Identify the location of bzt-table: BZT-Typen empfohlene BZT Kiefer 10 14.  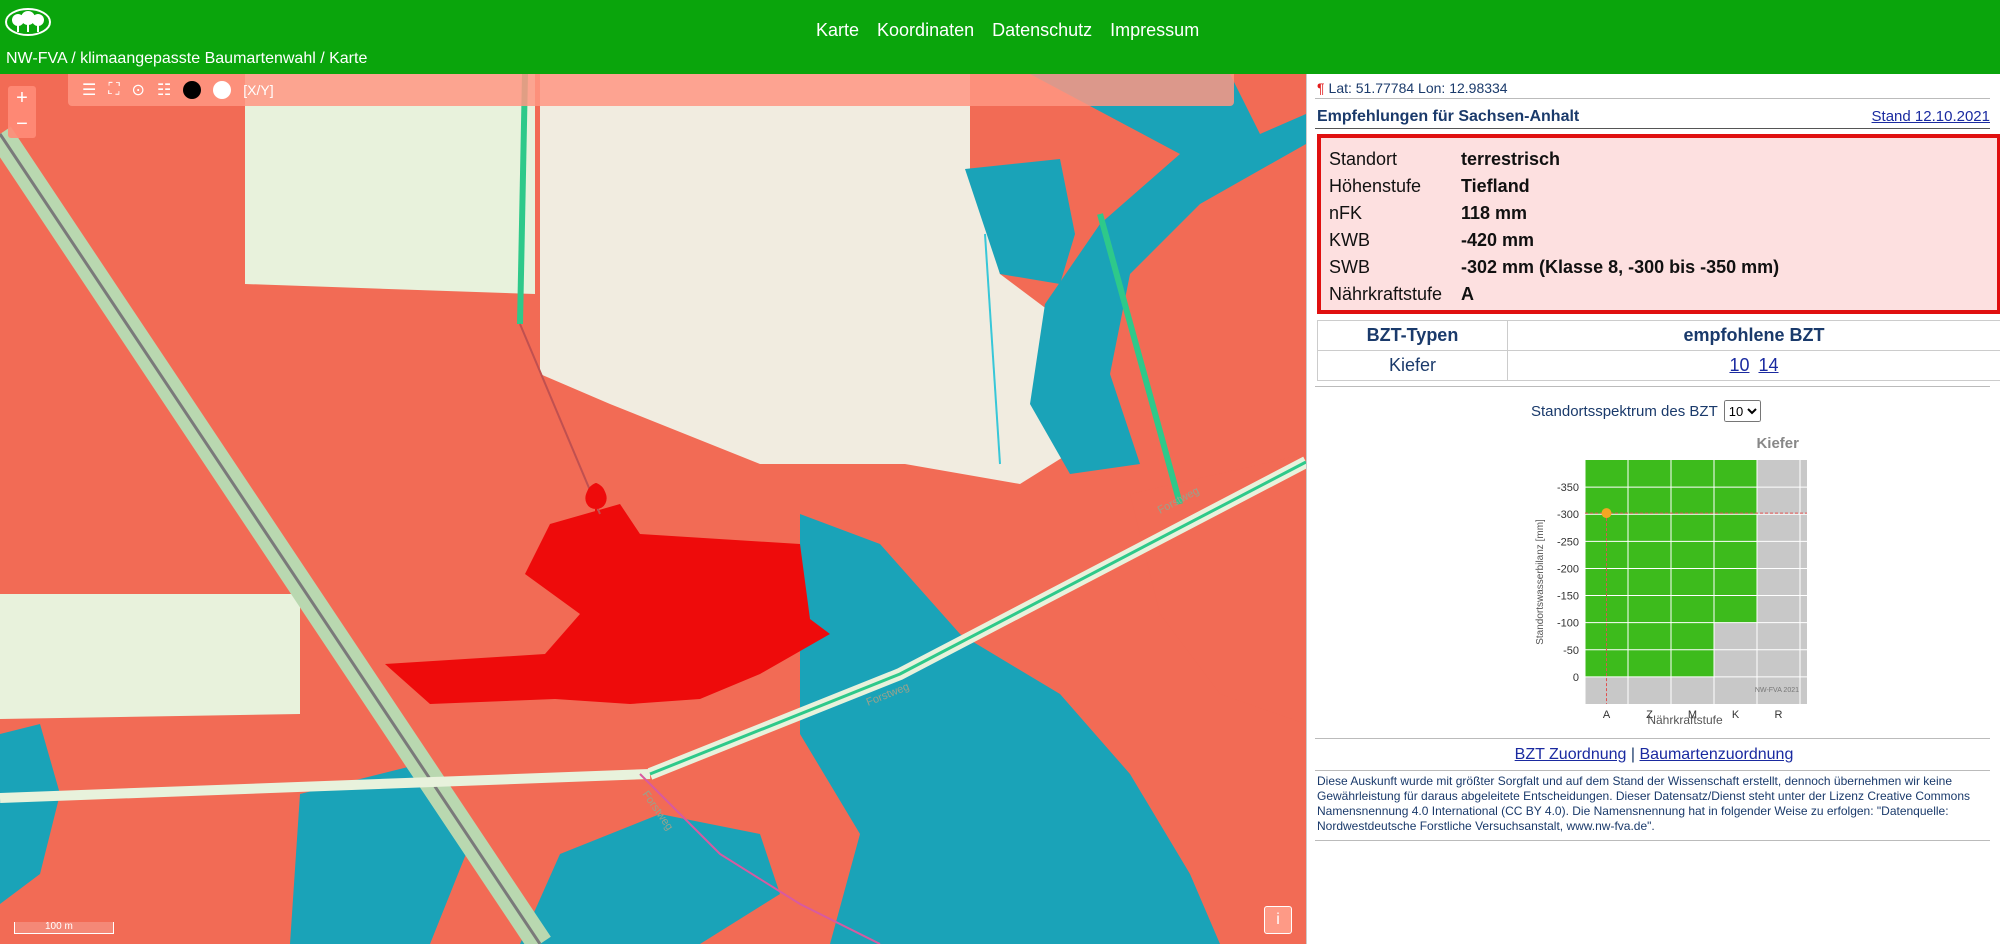
(1658, 350).